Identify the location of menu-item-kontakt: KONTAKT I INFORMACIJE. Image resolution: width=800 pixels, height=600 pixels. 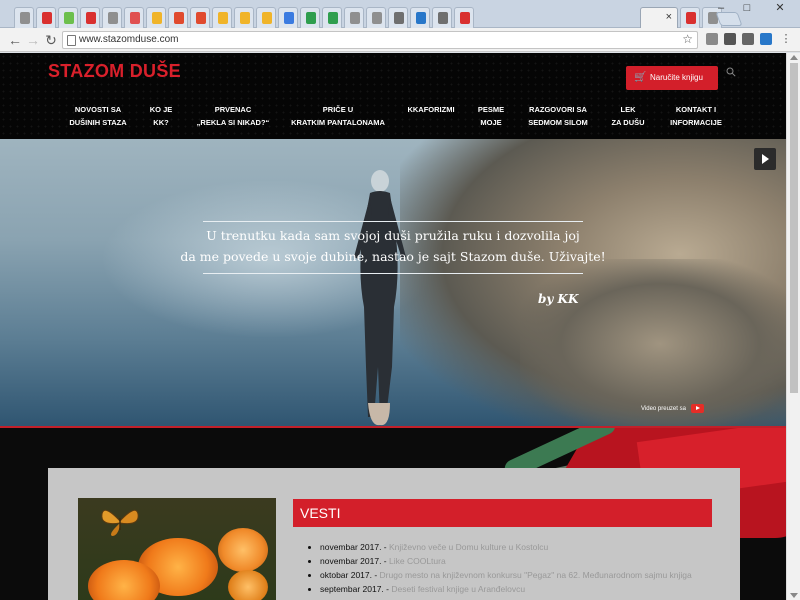
(696, 116).